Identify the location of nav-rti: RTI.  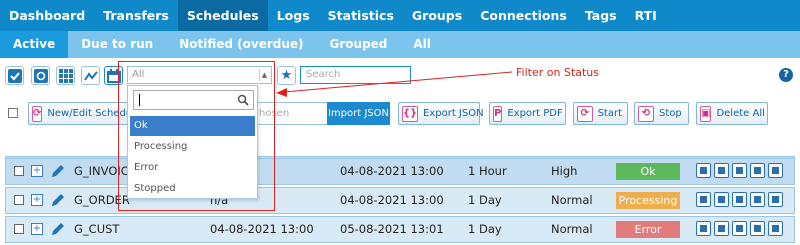
(646, 15).